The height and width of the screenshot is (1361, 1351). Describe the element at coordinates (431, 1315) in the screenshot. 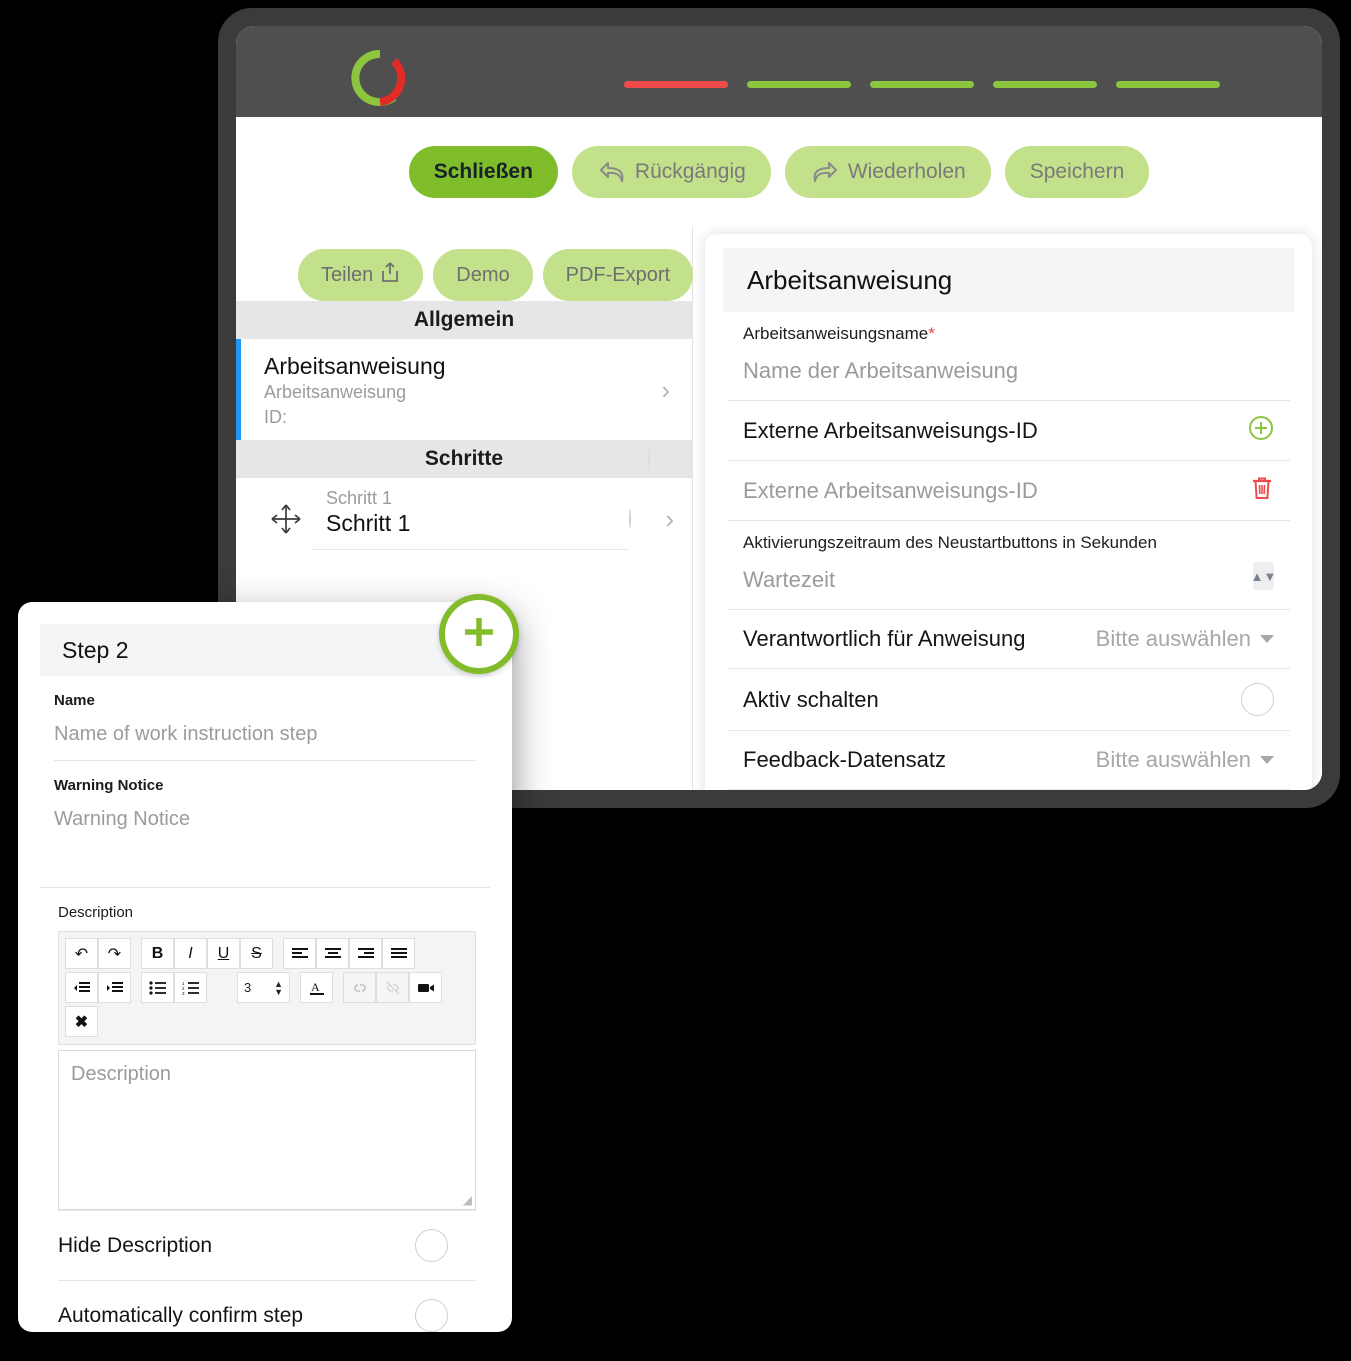

I see `auto-confirm-toggle` at that location.